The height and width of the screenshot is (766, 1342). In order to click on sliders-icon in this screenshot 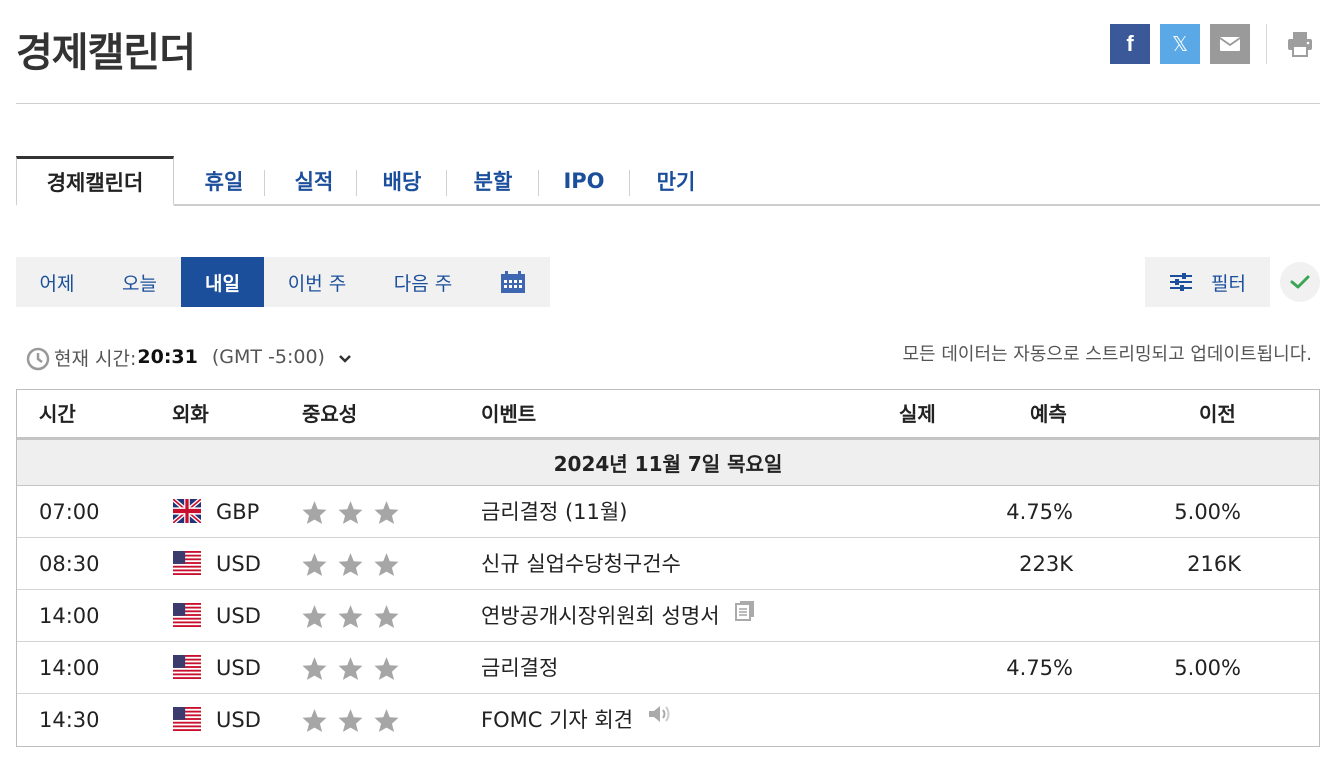, I will do `click(1181, 282)`.